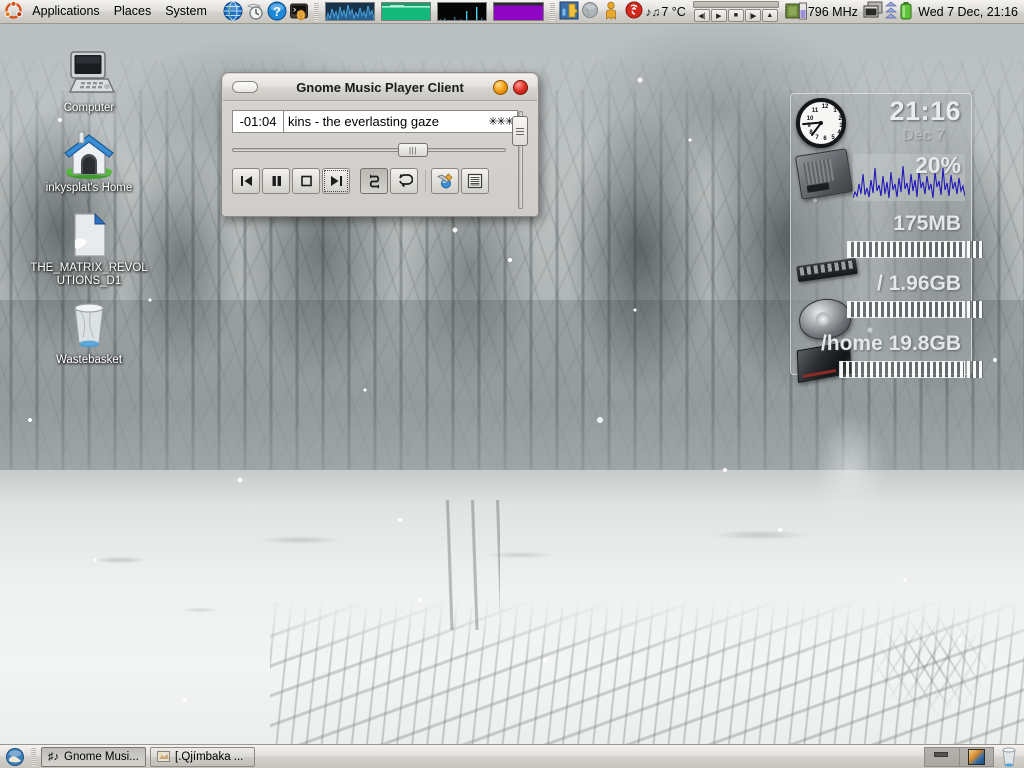 Image resolution: width=1024 pixels, height=768 pixels. I want to click on desktop-icon-label: Computer, so click(89, 108).